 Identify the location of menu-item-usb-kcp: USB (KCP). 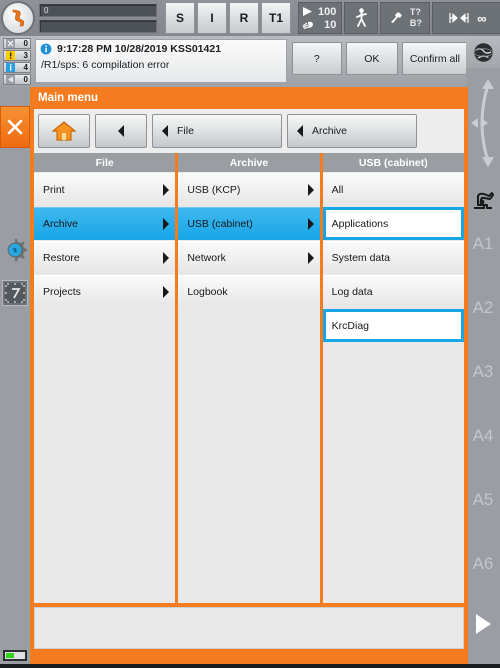
(249, 189).